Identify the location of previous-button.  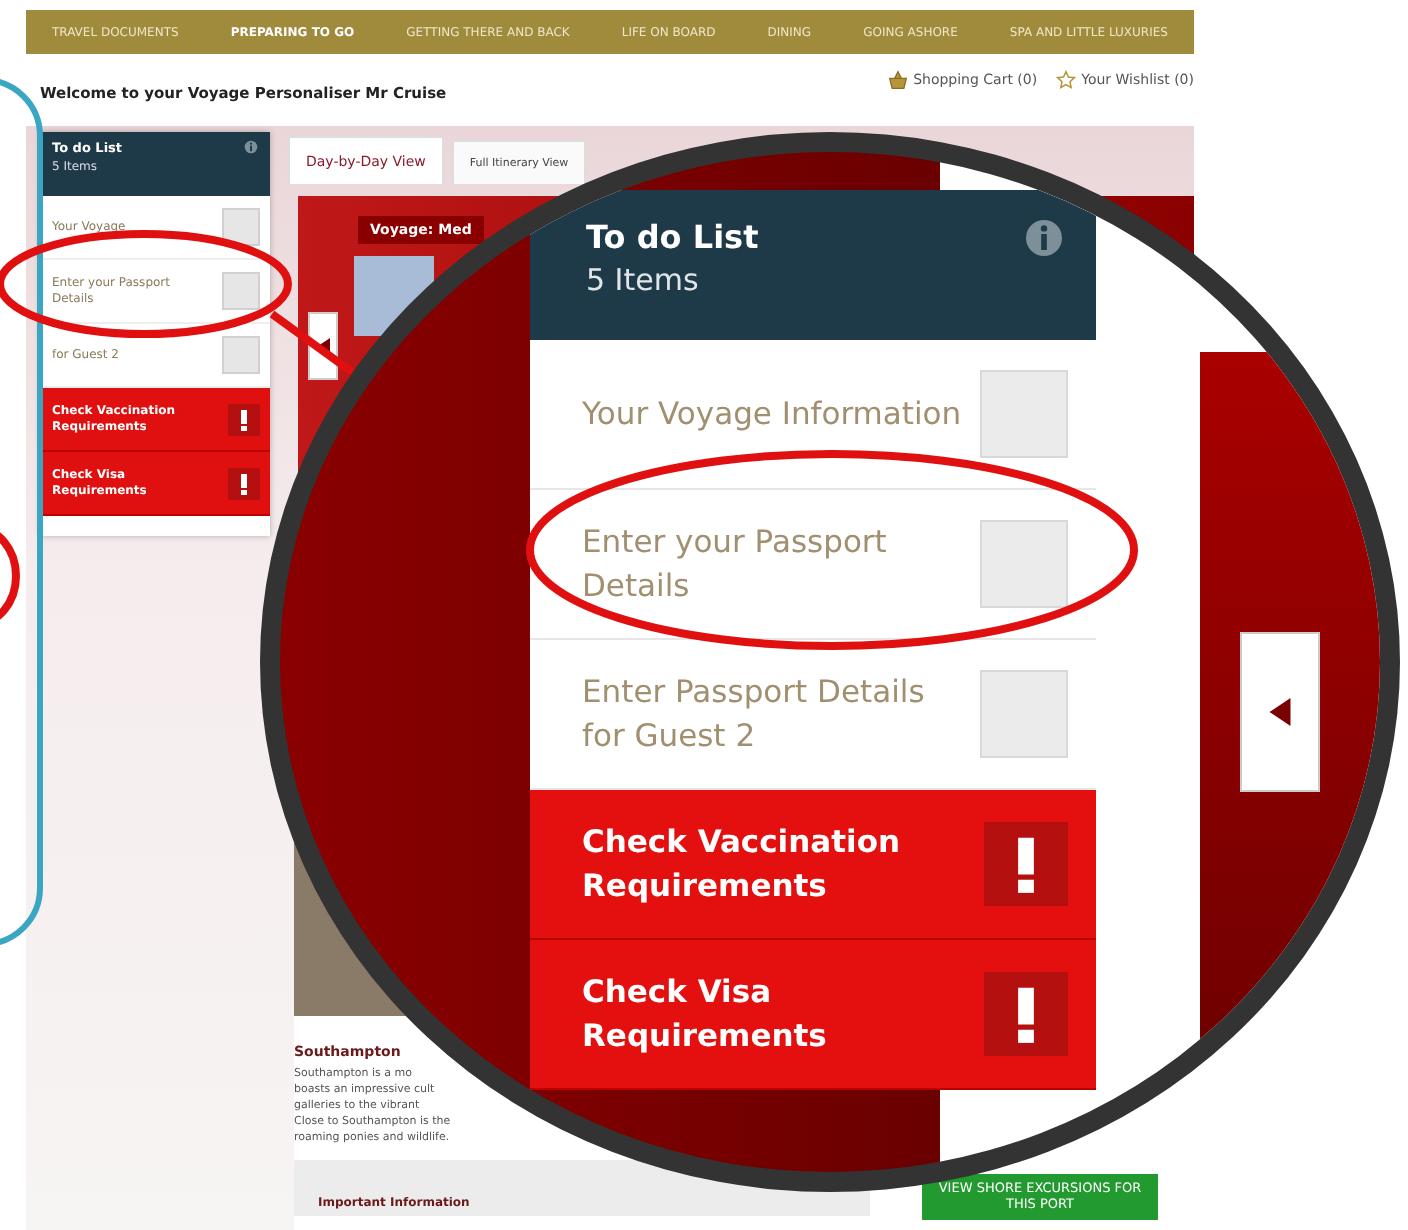
(1280, 712).